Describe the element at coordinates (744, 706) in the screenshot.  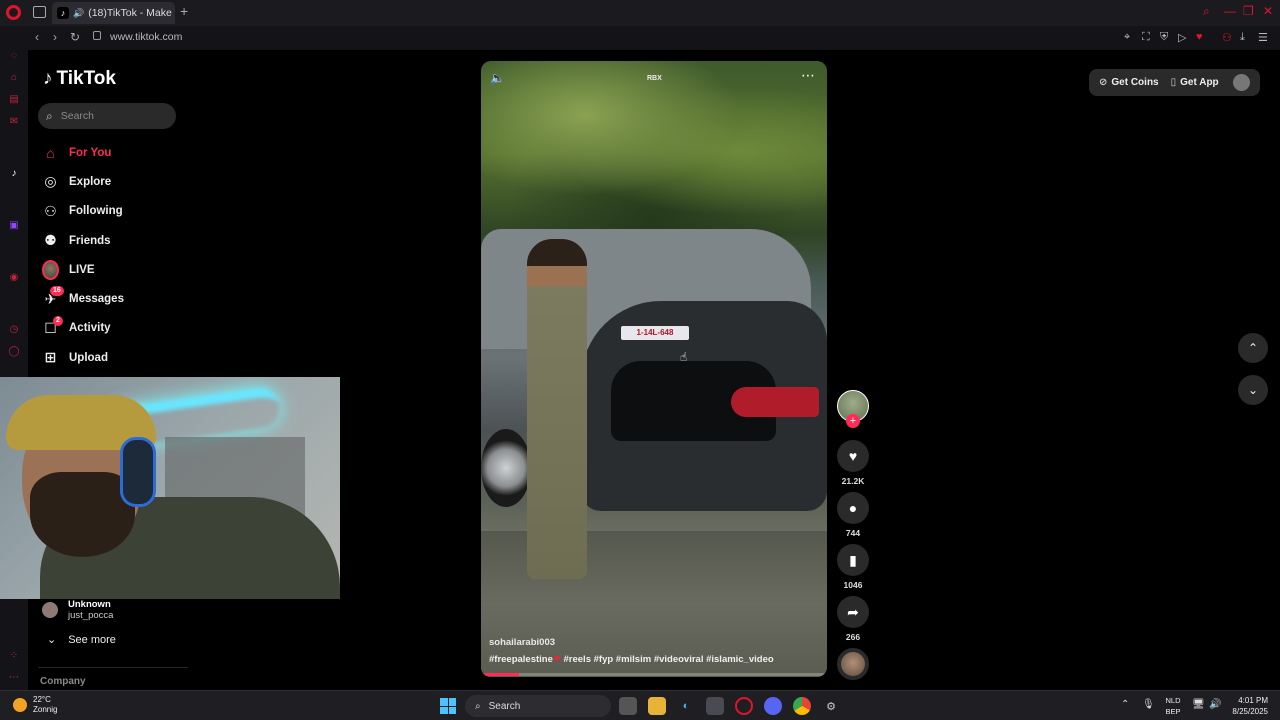
I see `opera-gx-taskbar-icon` at that location.